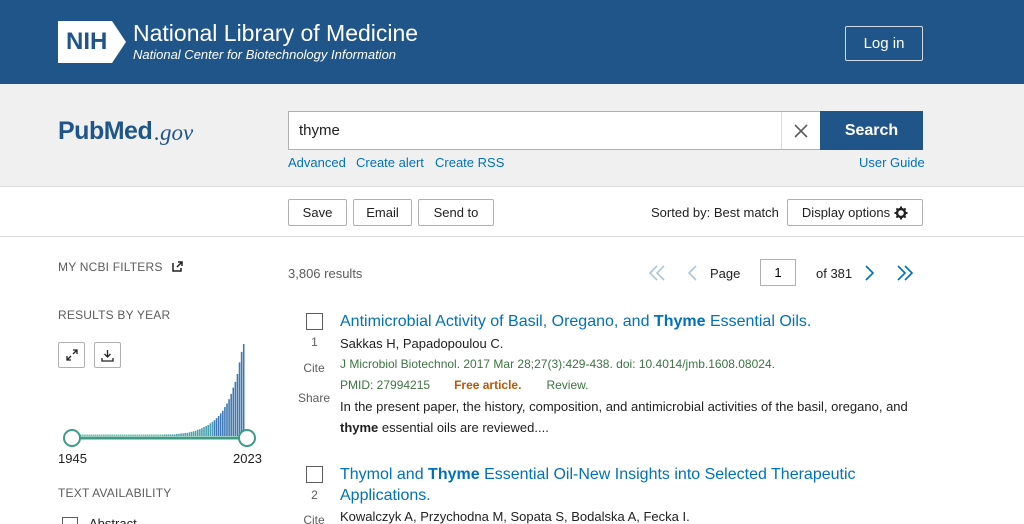  Describe the element at coordinates (869, 273) in the screenshot. I see `next-page-icon` at that location.